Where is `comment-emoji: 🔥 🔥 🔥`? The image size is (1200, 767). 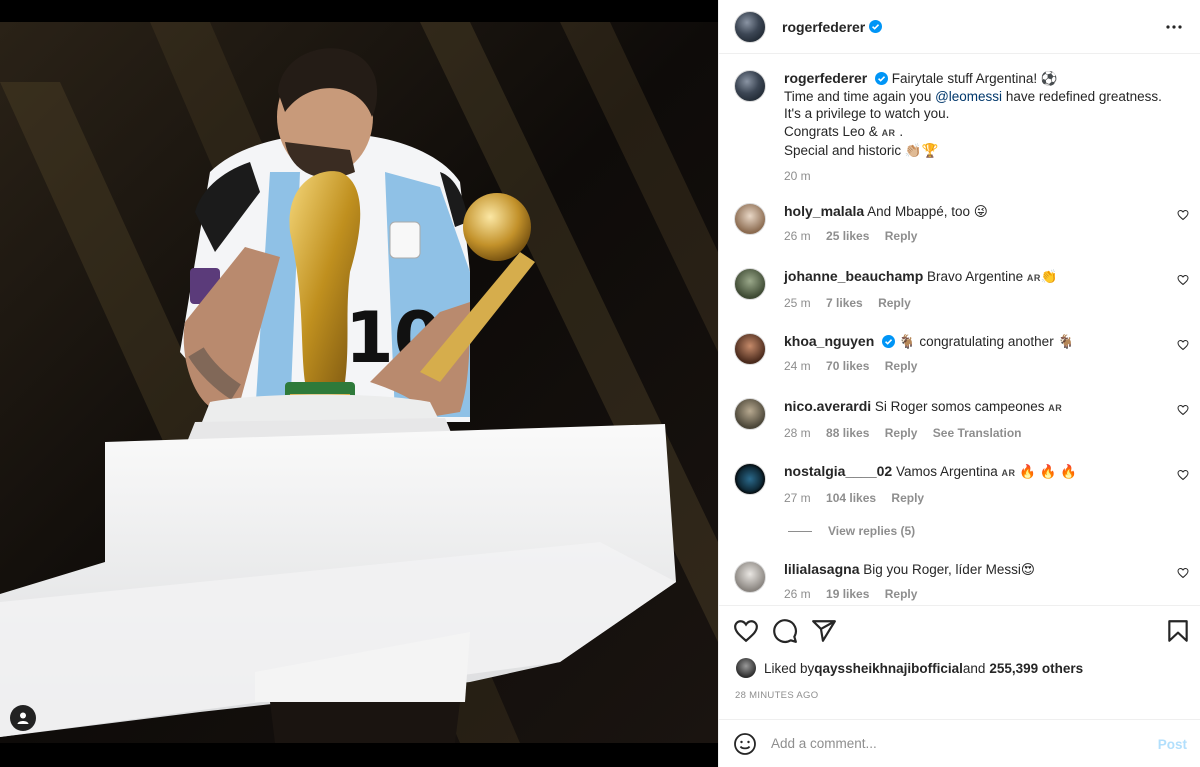 comment-emoji: 🔥 🔥 🔥 is located at coordinates (1046, 471).